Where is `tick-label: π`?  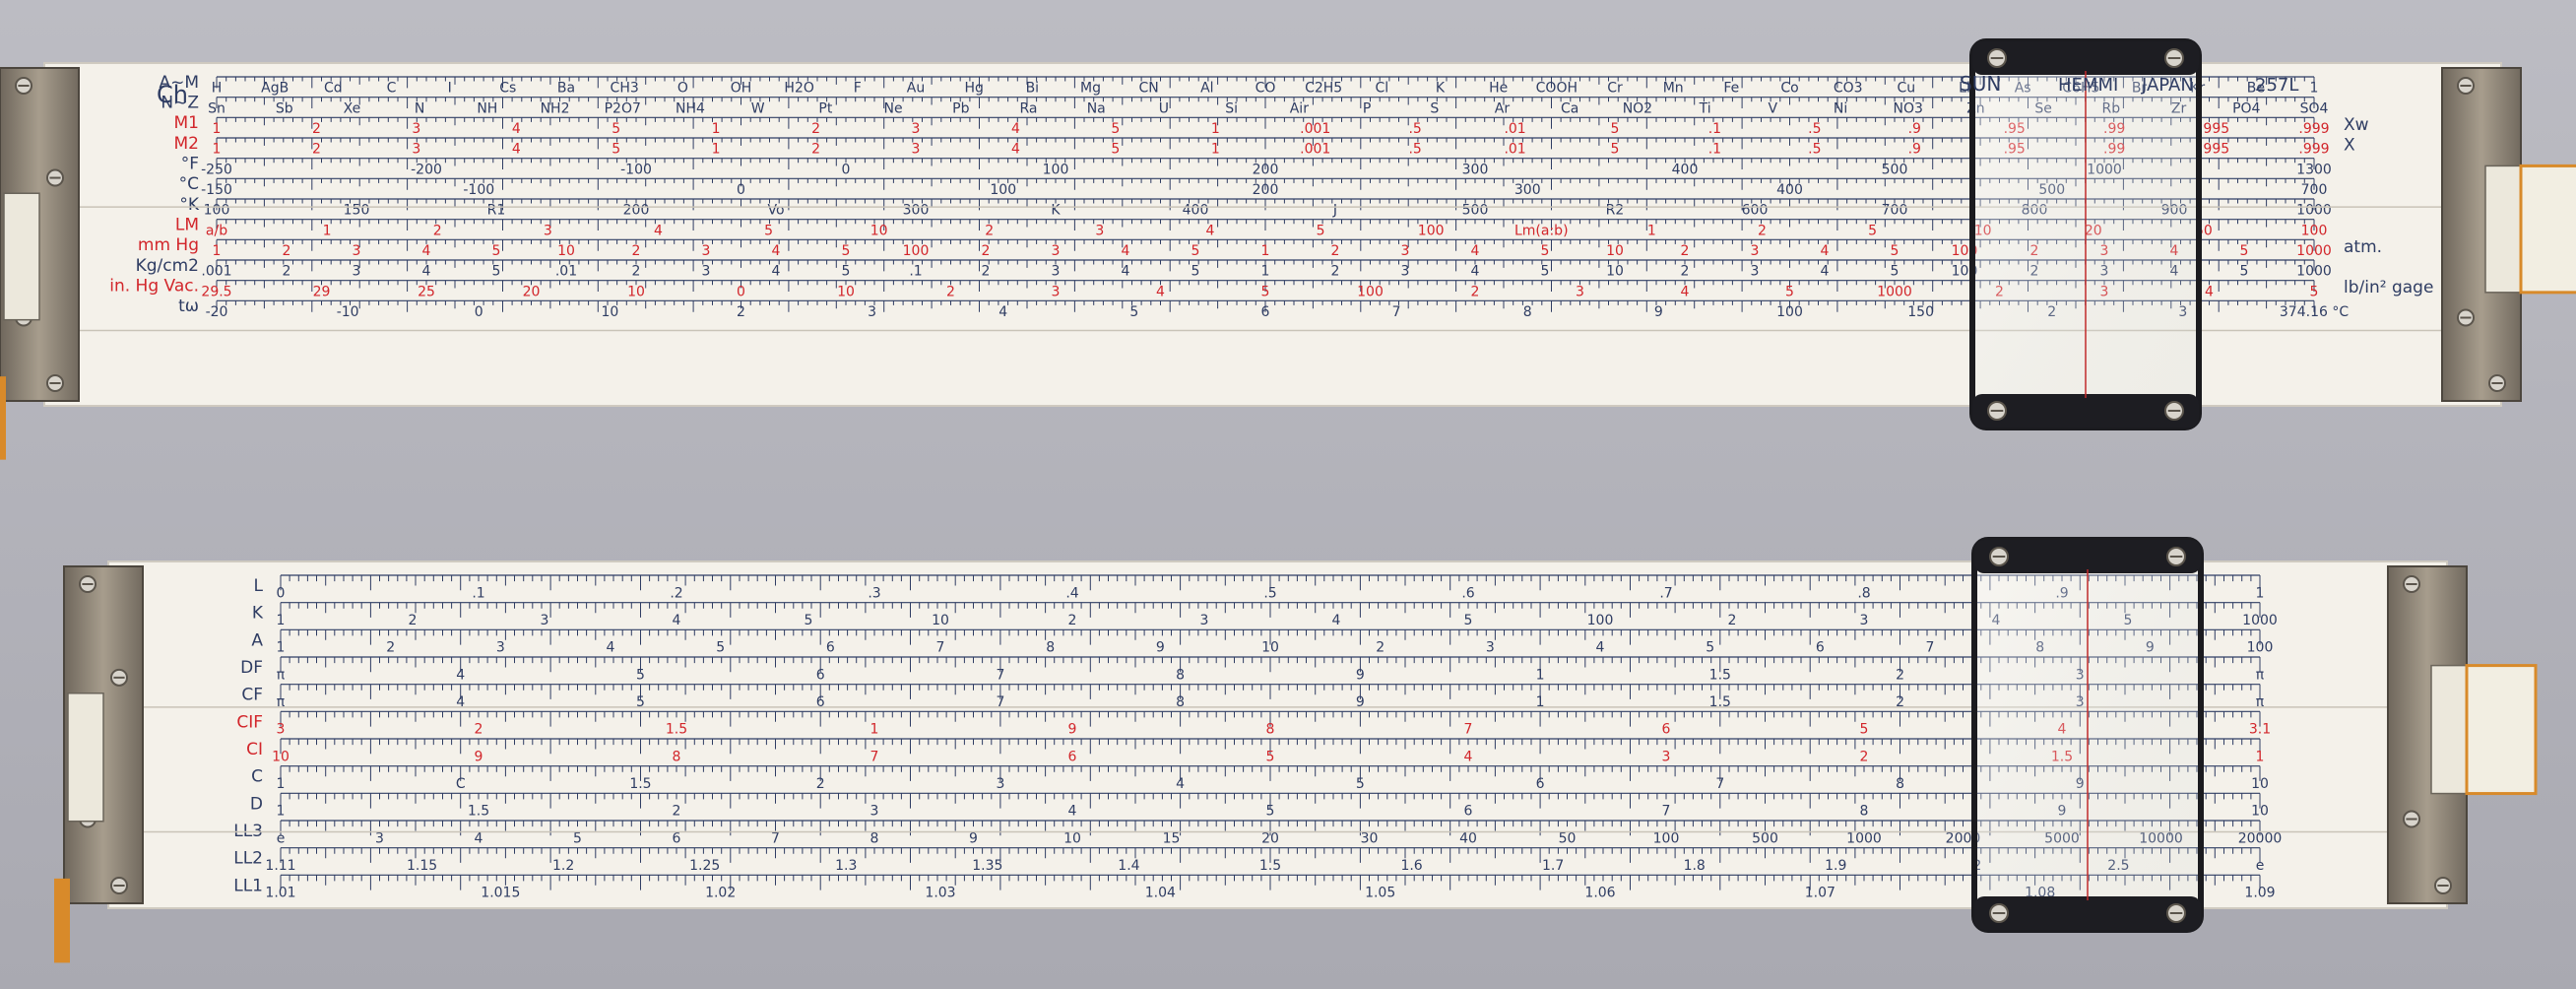 tick-label: π is located at coordinates (281, 675).